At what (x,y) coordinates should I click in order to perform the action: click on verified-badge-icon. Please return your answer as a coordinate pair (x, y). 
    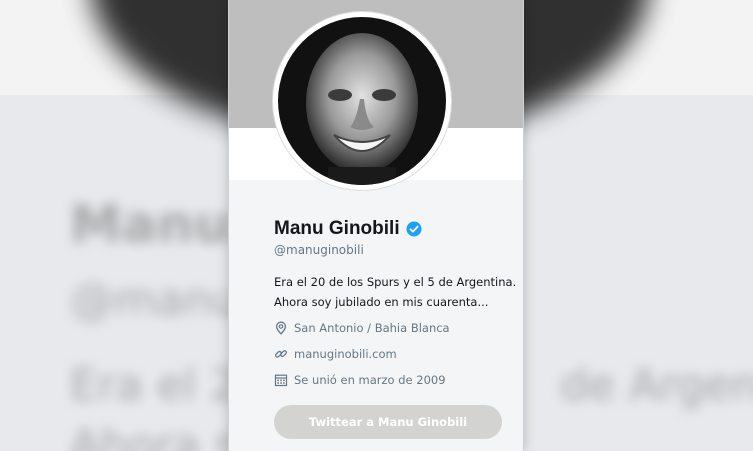
    Looking at the image, I should click on (414, 229).